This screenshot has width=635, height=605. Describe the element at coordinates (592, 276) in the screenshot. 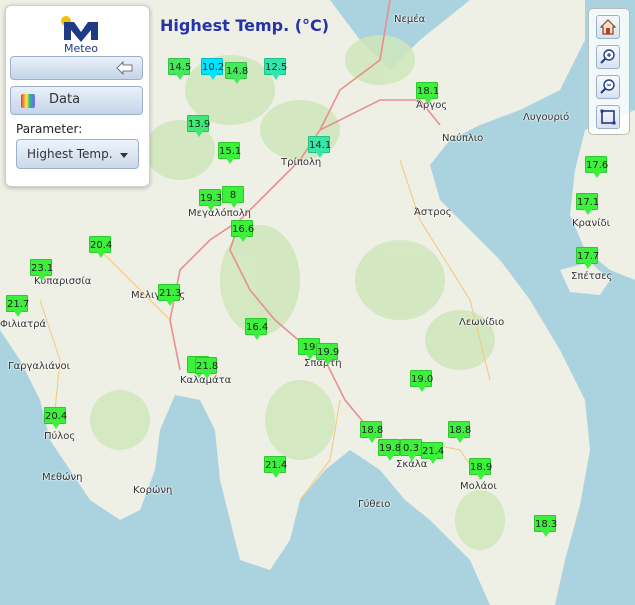

I see `place-label: Σπέτσες` at that location.